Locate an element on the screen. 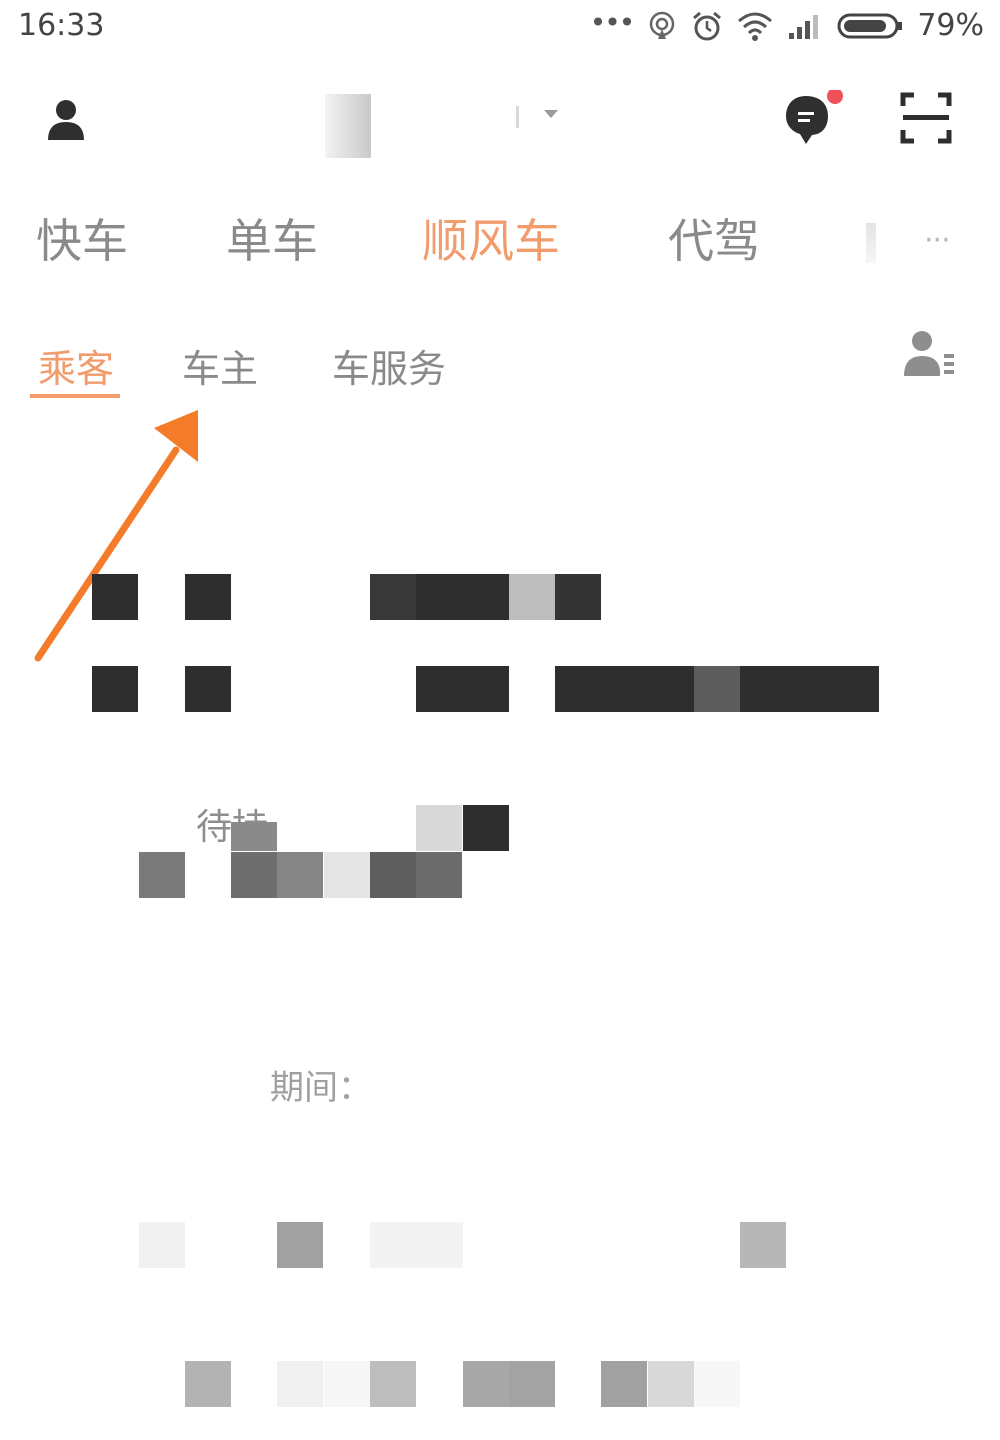 The width and height of the screenshot is (1000, 1440). alarm-icon is located at coordinates (707, 25).